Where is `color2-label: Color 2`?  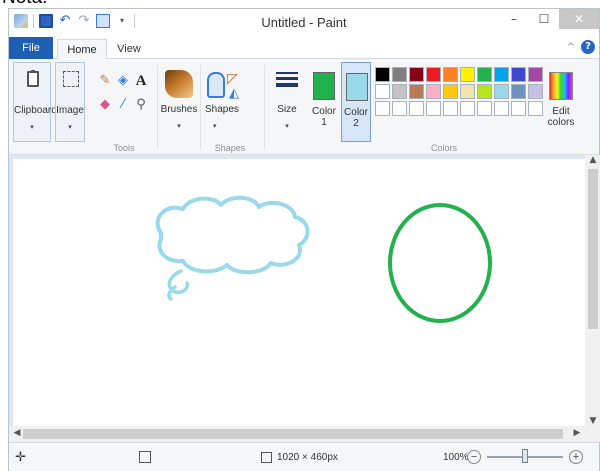 color2-label: Color 2 is located at coordinates (356, 118).